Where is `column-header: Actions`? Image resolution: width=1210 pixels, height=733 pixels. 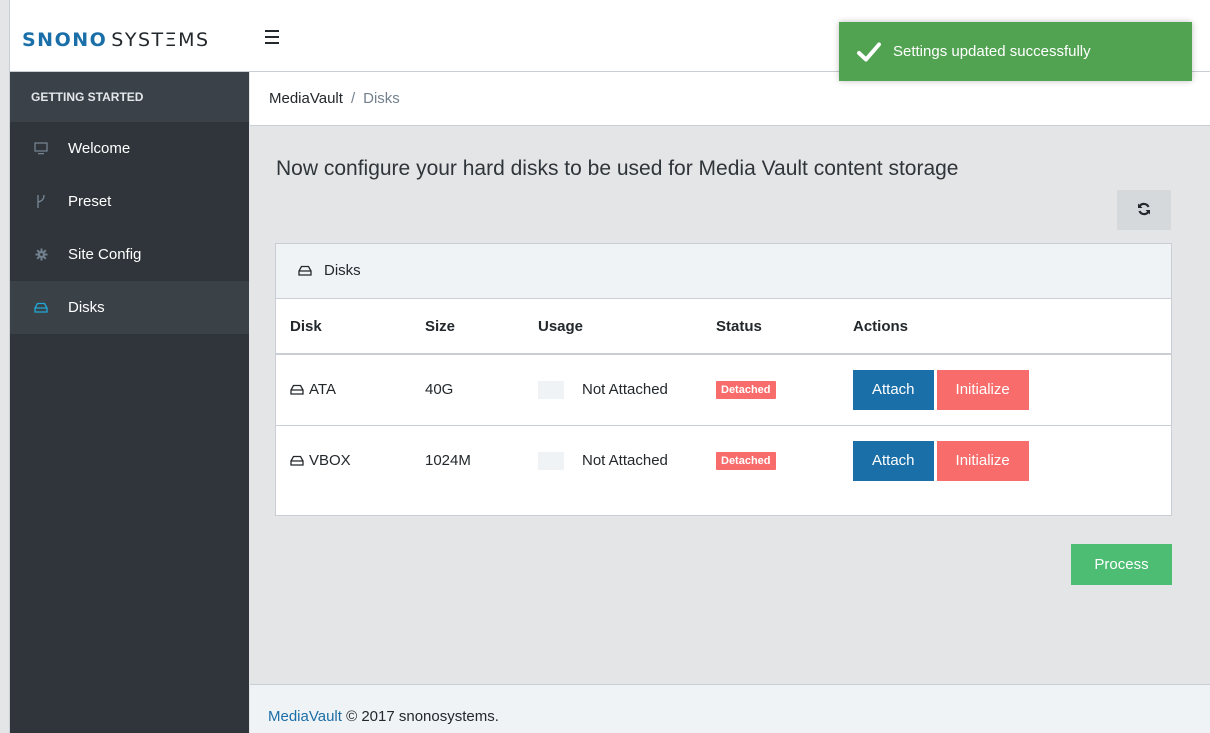 column-header: Actions is located at coordinates (1005, 327).